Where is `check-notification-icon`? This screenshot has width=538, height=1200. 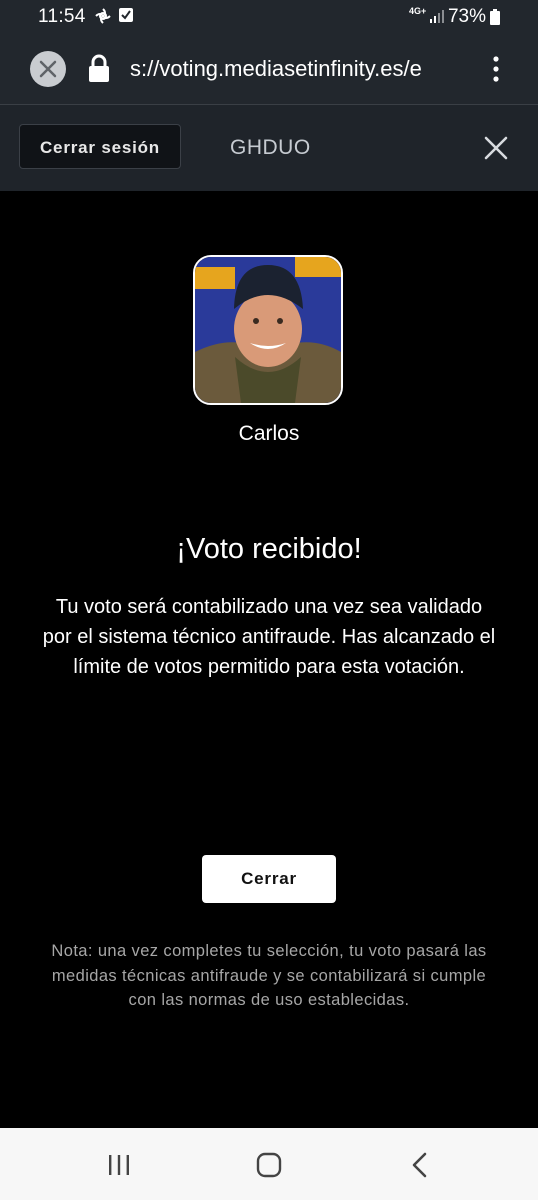
check-notification-icon is located at coordinates (126, 18).